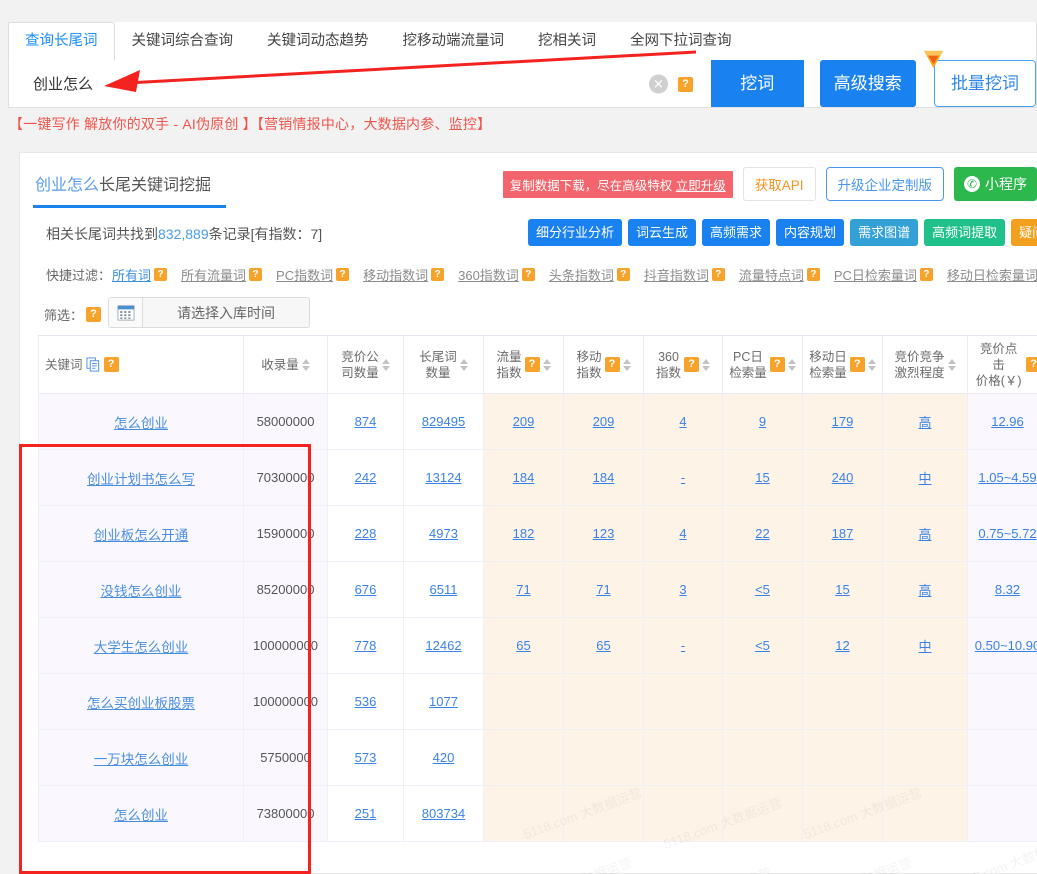 Image resolution: width=1037 pixels, height=874 pixels. Describe the element at coordinates (523, 128) in the screenshot. I see `promo-banner: 【一键写作 解放你的双手 - AI伪原创 】【营销情报中心，大数据内参、监控】` at that location.